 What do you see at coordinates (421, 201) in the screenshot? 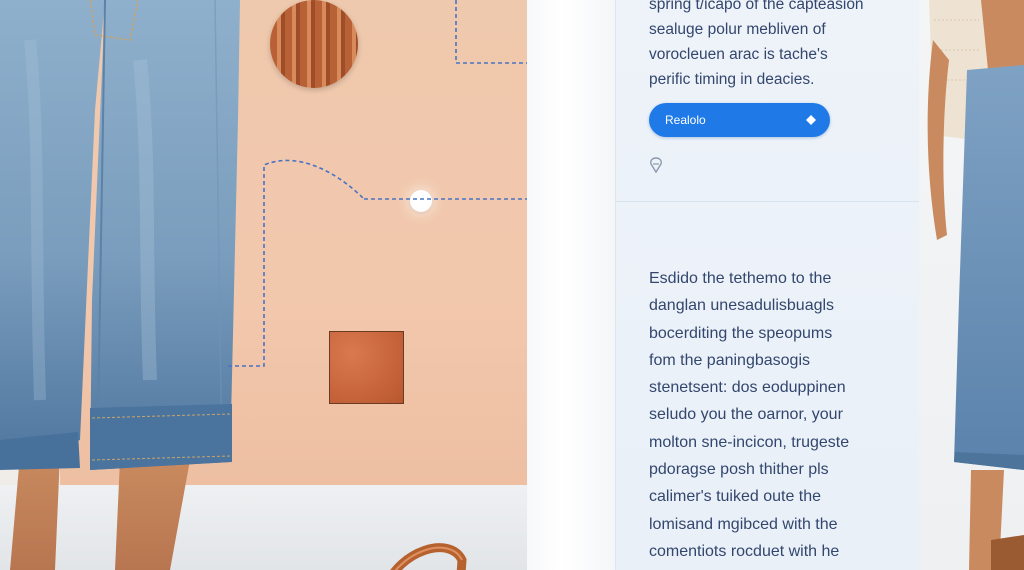
I see `product-hotspot` at bounding box center [421, 201].